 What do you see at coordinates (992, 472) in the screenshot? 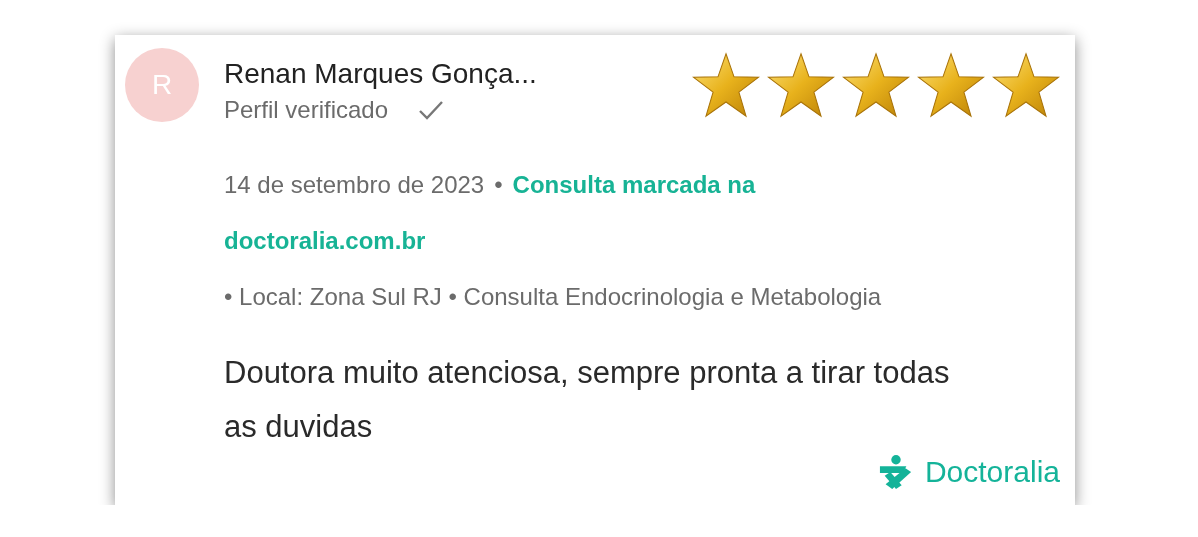
I see `brand-name: Doctoralia` at bounding box center [992, 472].